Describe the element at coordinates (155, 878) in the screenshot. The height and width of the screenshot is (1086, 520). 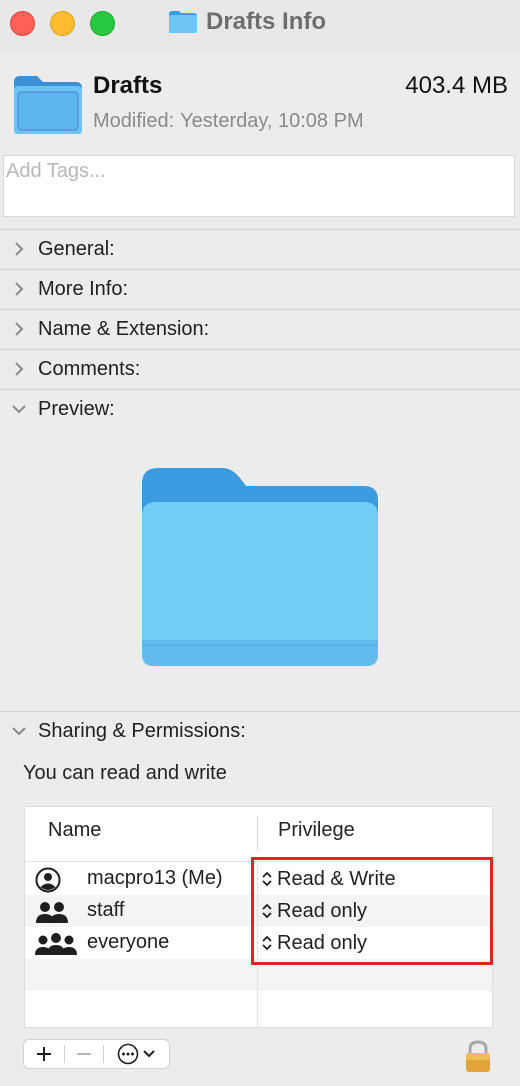
I see `user-name: macpro13 (Me)` at that location.